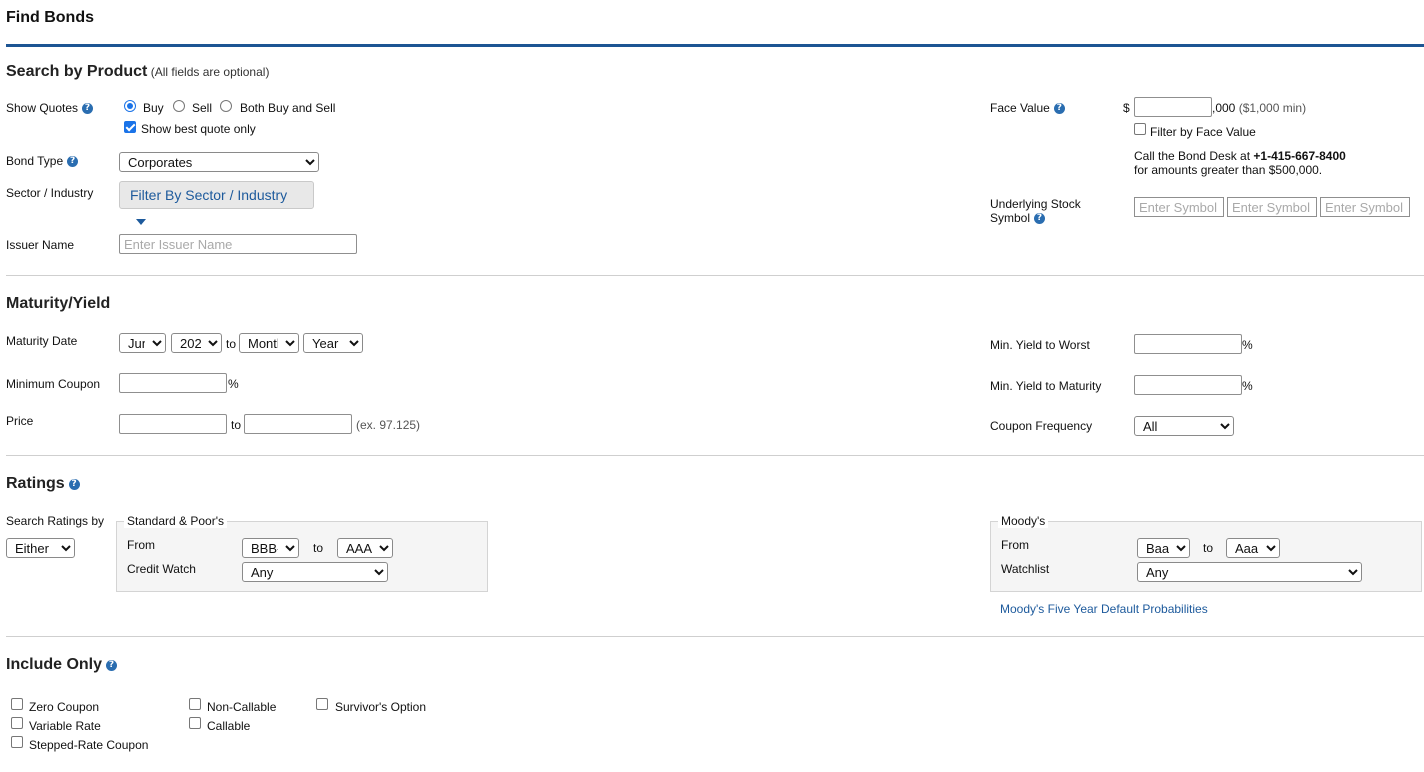 This screenshot has height=772, width=1424. I want to click on caret-down-icon, so click(141, 222).